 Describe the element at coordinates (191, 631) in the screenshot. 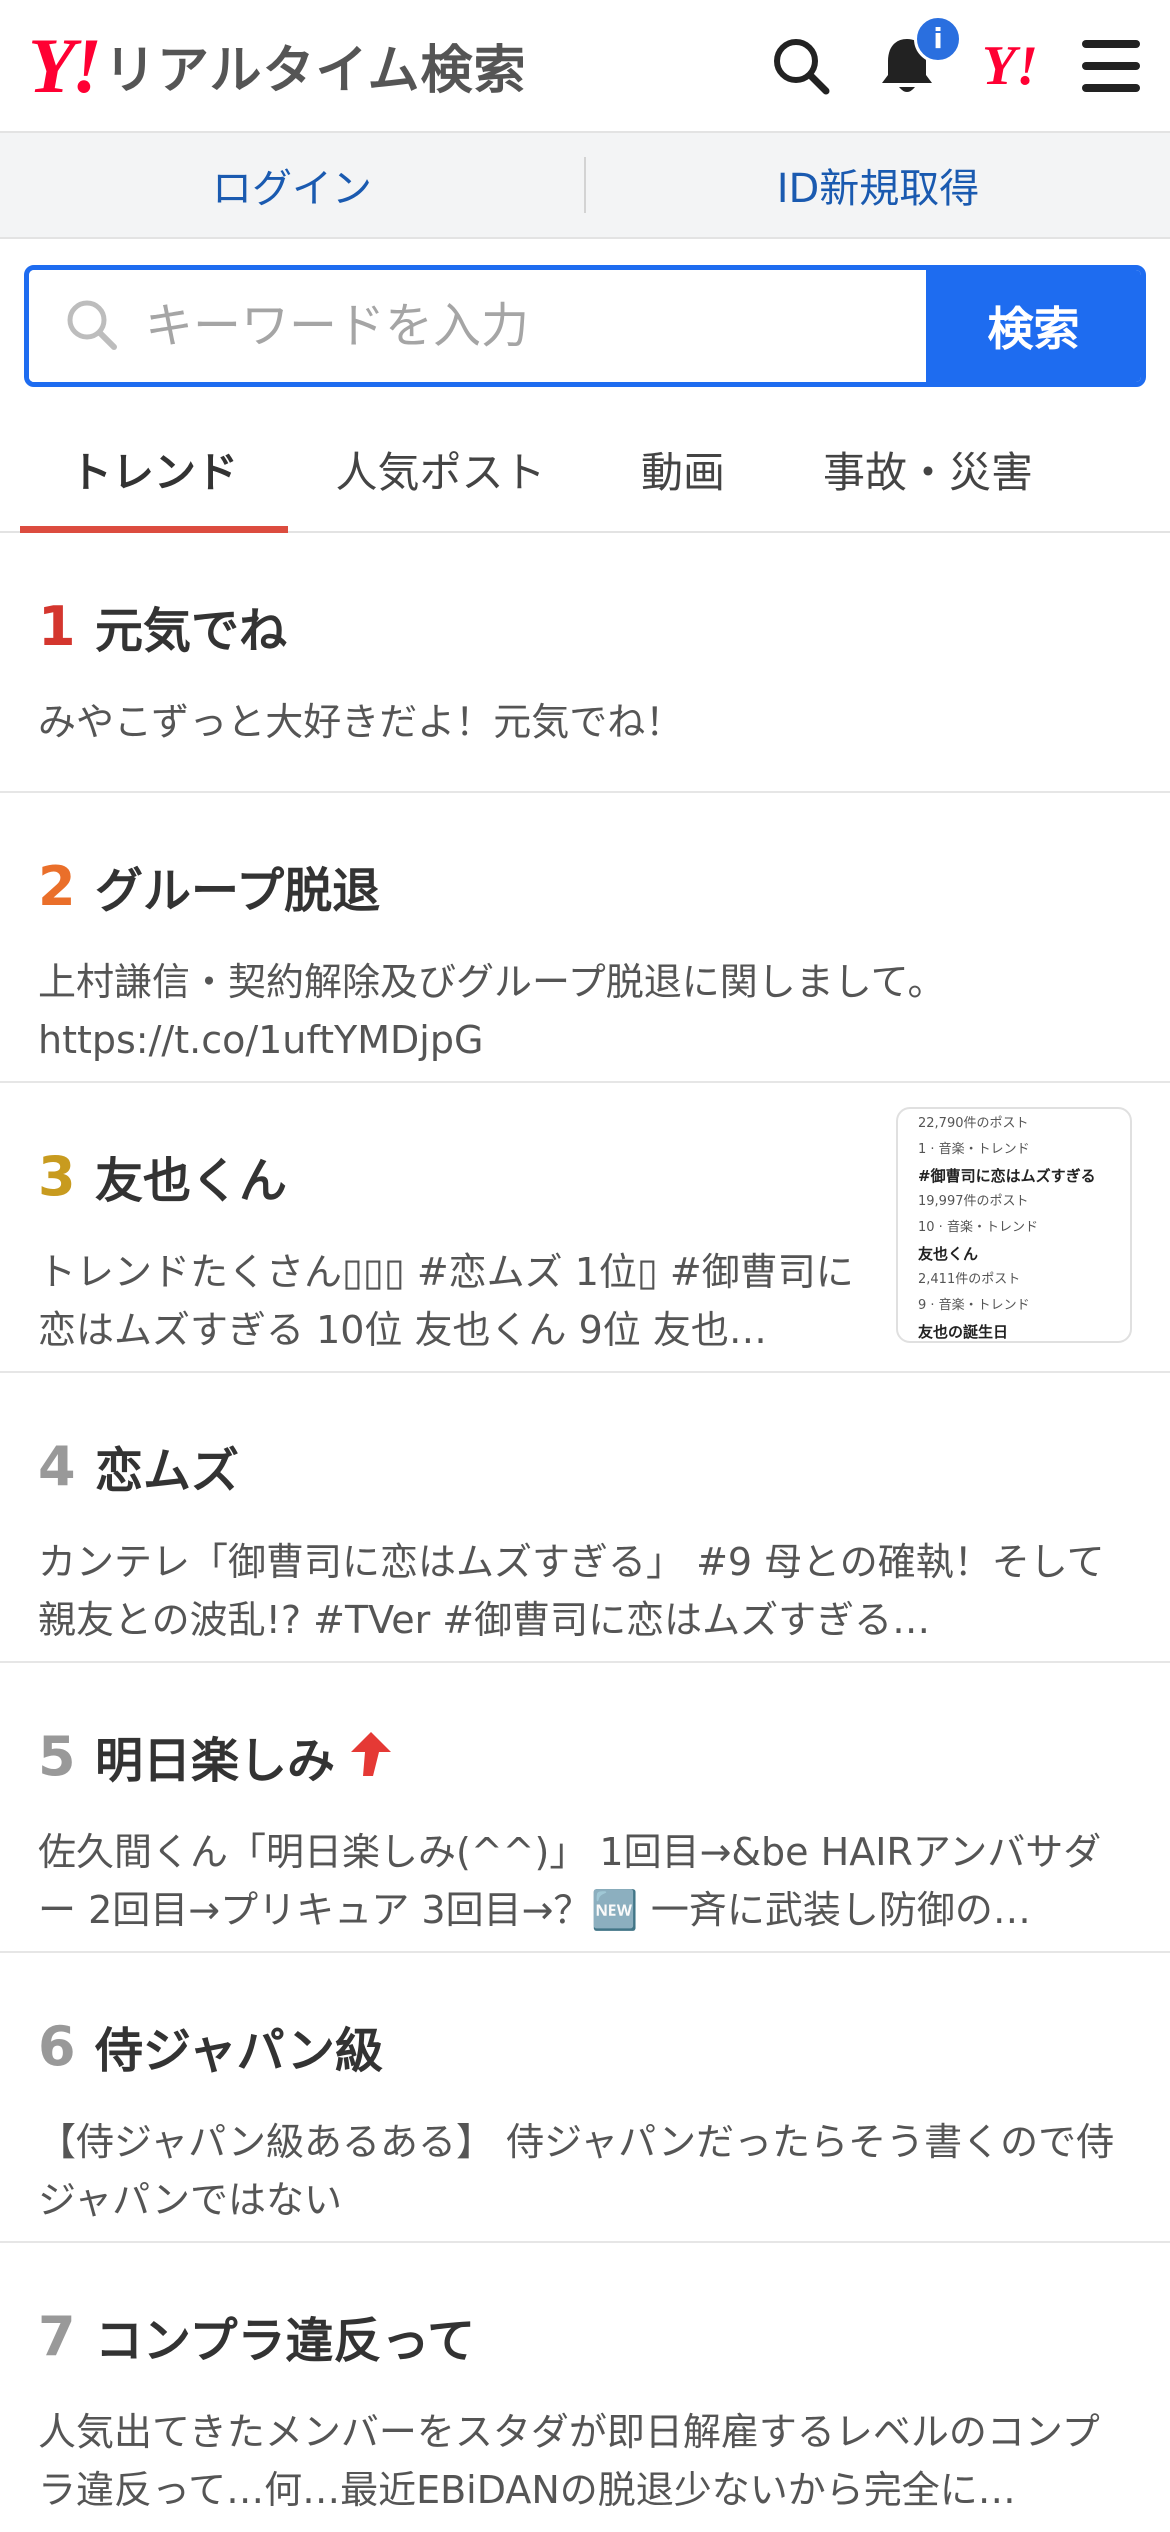

I see `trend-title: 元気でね` at that location.